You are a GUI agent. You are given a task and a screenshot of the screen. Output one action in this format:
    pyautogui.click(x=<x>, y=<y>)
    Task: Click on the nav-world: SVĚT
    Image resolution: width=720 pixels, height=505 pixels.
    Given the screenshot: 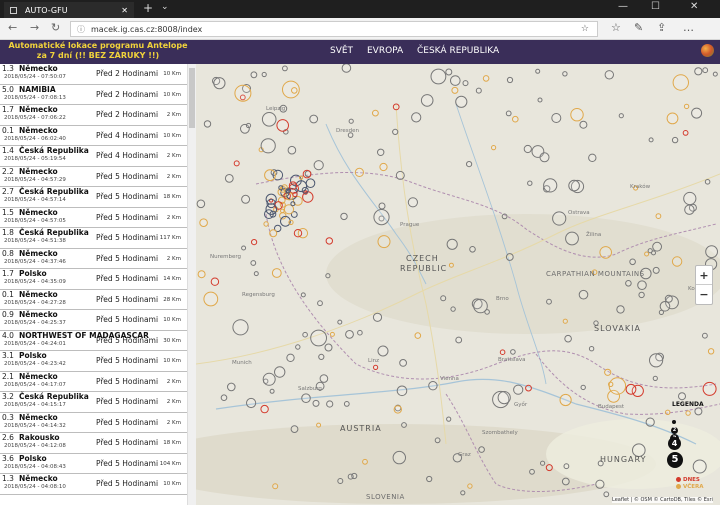 What is the action you would take?
    pyautogui.click(x=341, y=51)
    